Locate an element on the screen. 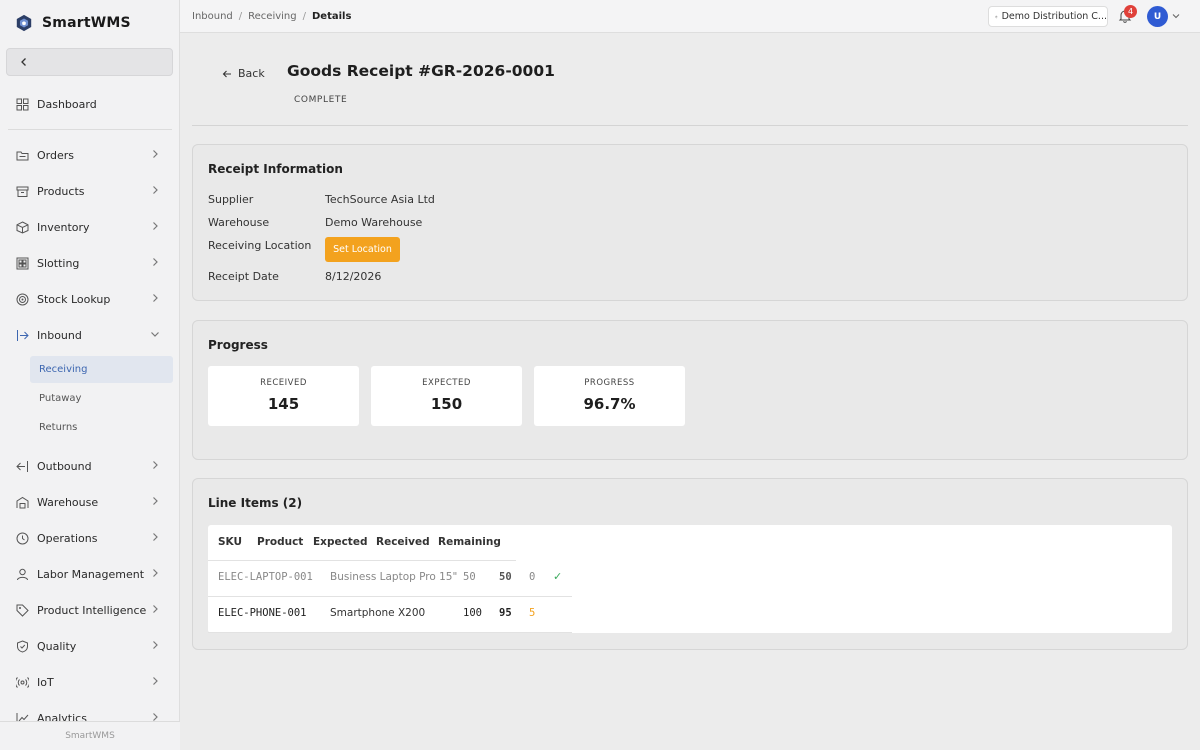 This screenshot has height=750, width=1200. remaining-cell: 0 is located at coordinates (532, 577).